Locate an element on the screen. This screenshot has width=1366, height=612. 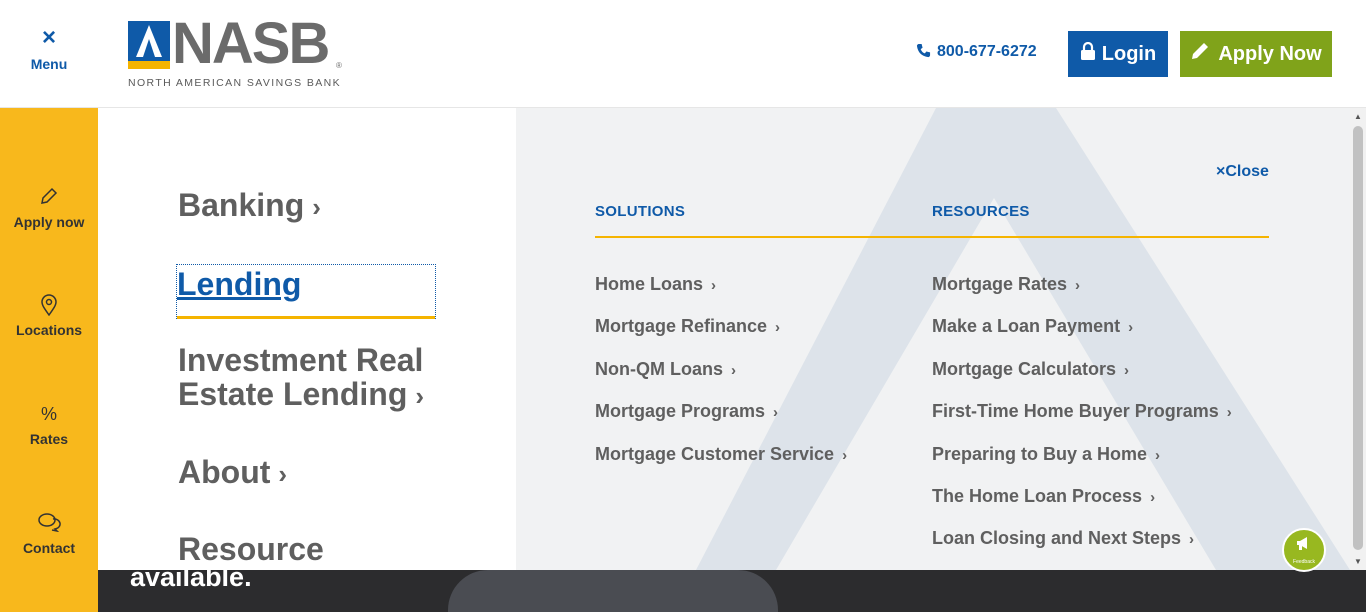
rail-item-contact: Contact is located at coordinates (49, 534).